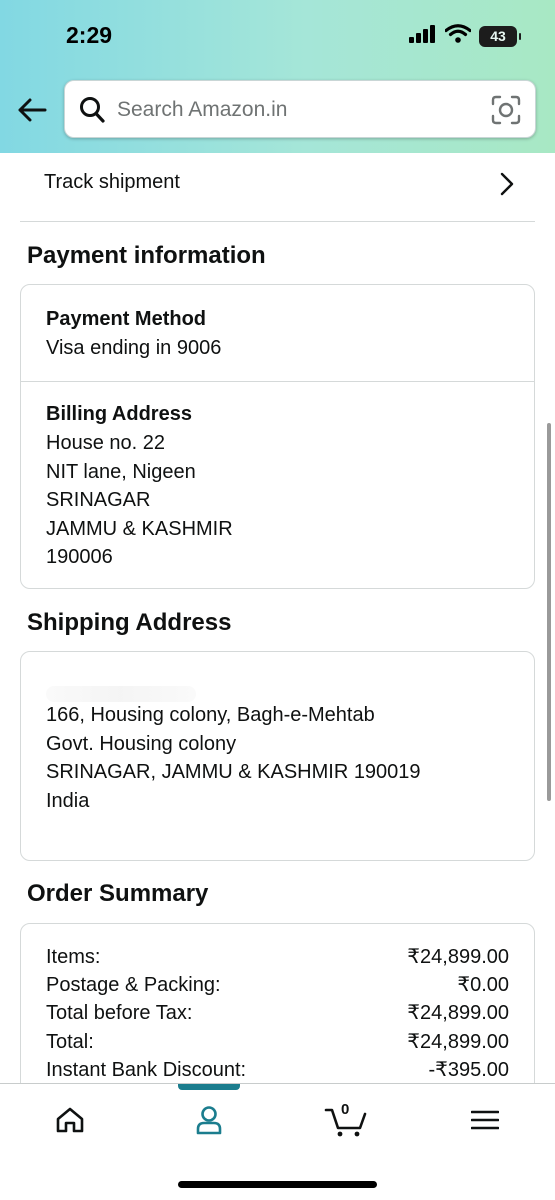 This screenshot has width=555, height=1200. What do you see at coordinates (139, 528) in the screenshot?
I see `billing-line: JAMMU & KASHMIR` at bounding box center [139, 528].